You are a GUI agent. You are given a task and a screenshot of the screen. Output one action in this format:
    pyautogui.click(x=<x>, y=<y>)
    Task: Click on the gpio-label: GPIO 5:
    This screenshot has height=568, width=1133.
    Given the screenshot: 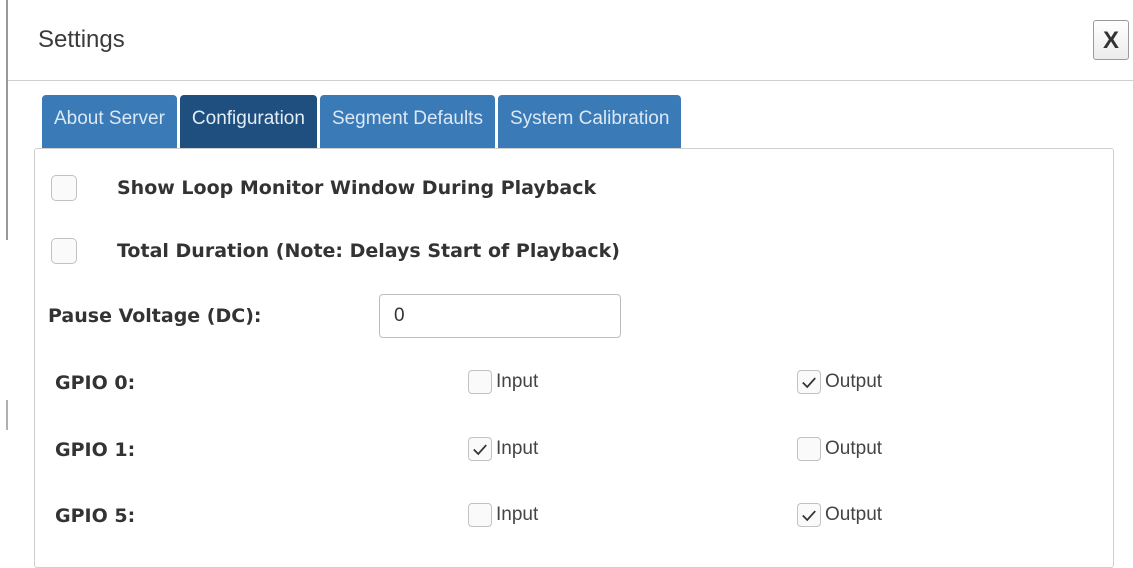 What is the action you would take?
    pyautogui.click(x=95, y=516)
    